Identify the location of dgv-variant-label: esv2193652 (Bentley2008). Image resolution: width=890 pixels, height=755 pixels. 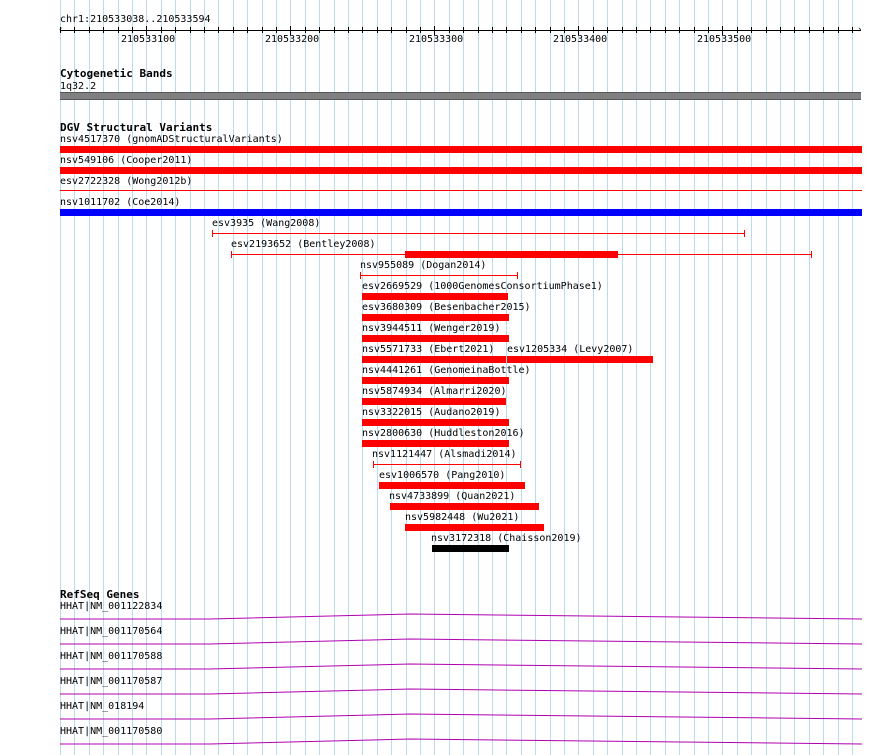
(303, 244).